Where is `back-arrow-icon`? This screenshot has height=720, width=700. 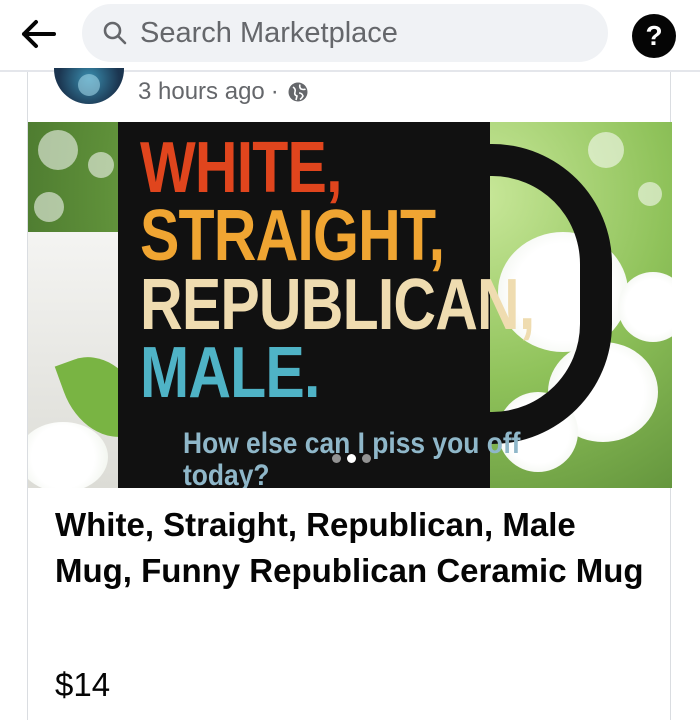
back-arrow-icon is located at coordinates (39, 34).